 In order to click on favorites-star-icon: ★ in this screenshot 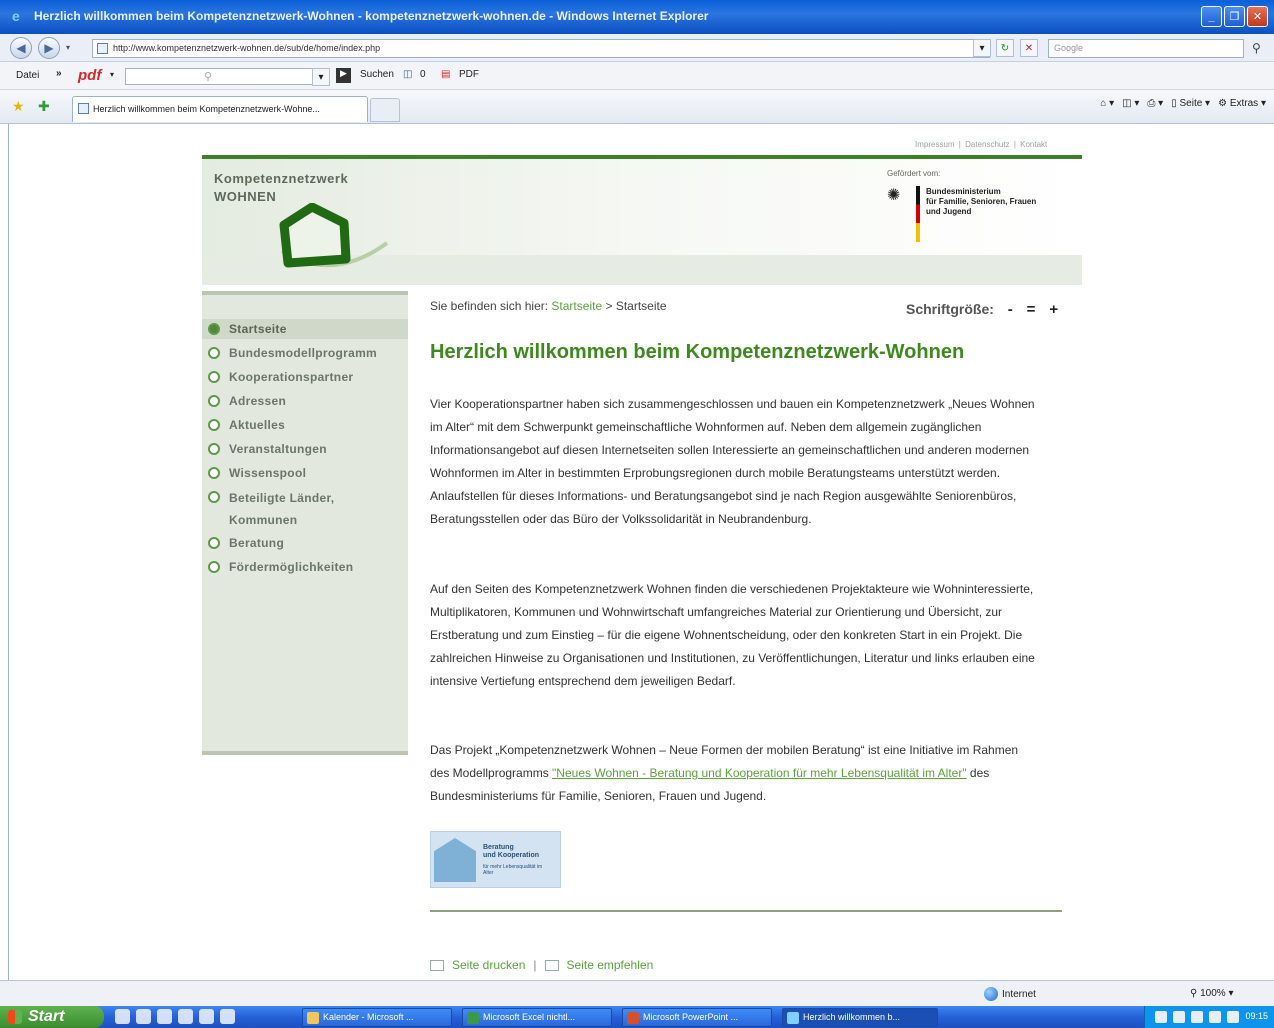, I will do `click(18, 106)`.